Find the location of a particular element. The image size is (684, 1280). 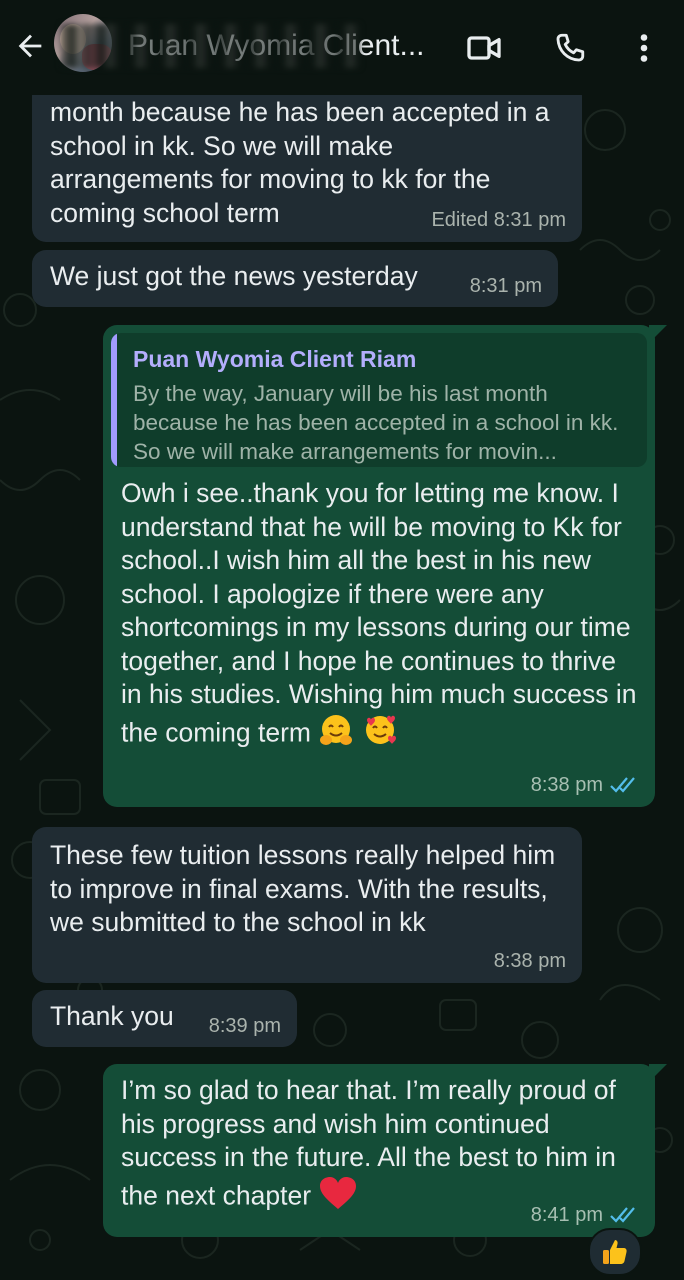

message-bubble-incoming: Thank you 8:39 pm is located at coordinates (164, 1018).